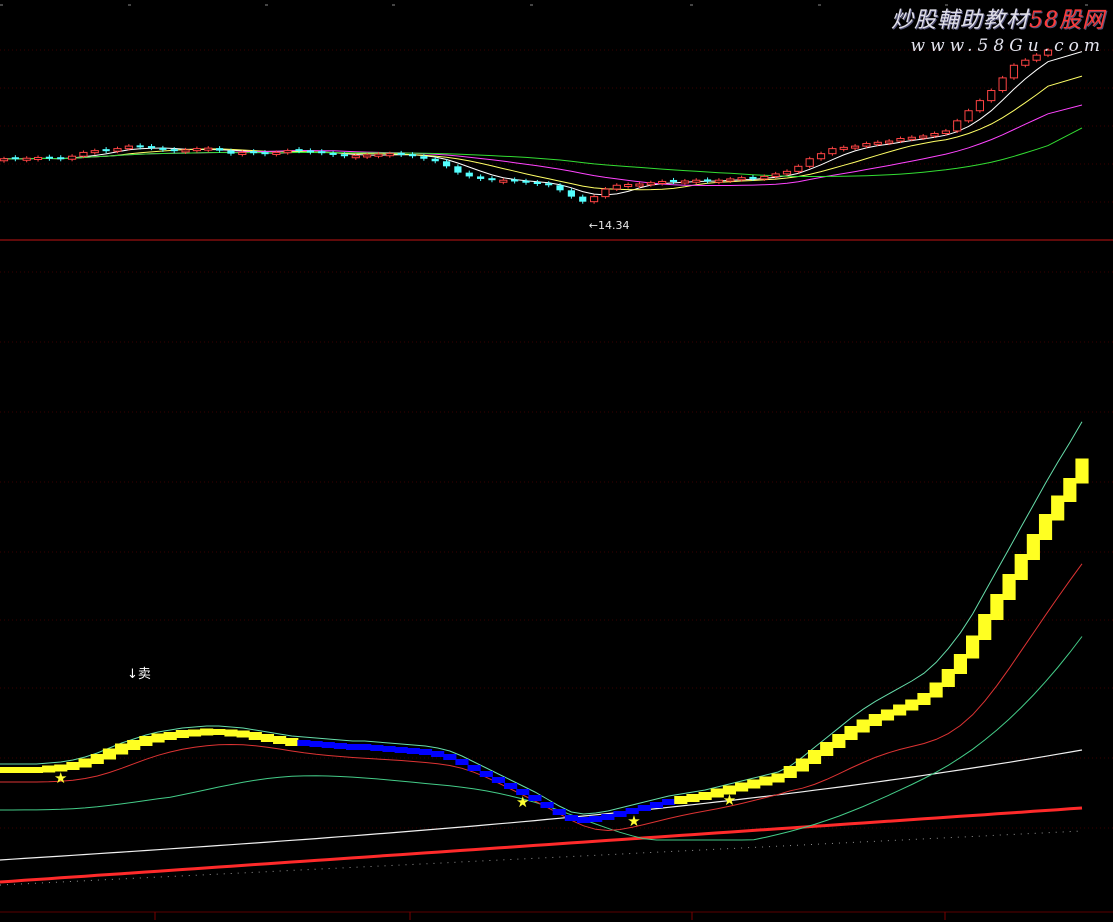  What do you see at coordinates (609, 225) in the screenshot?
I see `low-price-label: ←14.34` at bounding box center [609, 225].